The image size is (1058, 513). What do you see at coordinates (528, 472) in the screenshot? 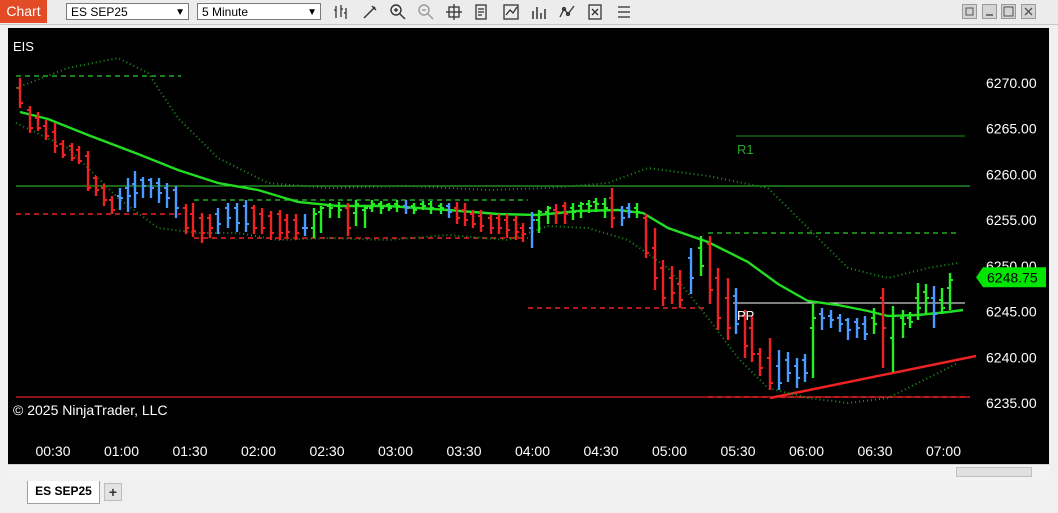
I see `horizontal-scrollbar` at bounding box center [528, 472].